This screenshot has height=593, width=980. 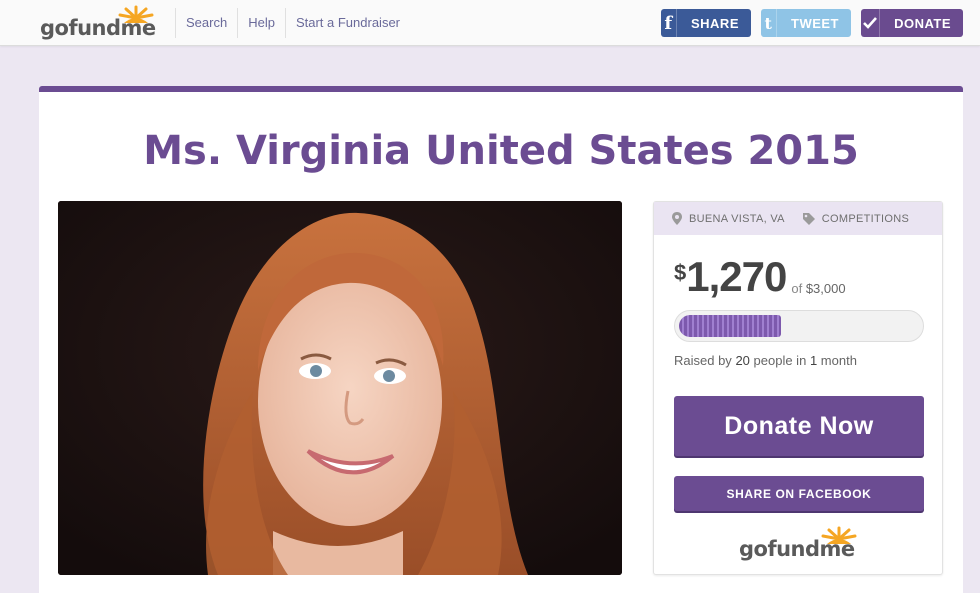 I want to click on sidebar-gofundme-logo: gofundme, so click(x=799, y=544).